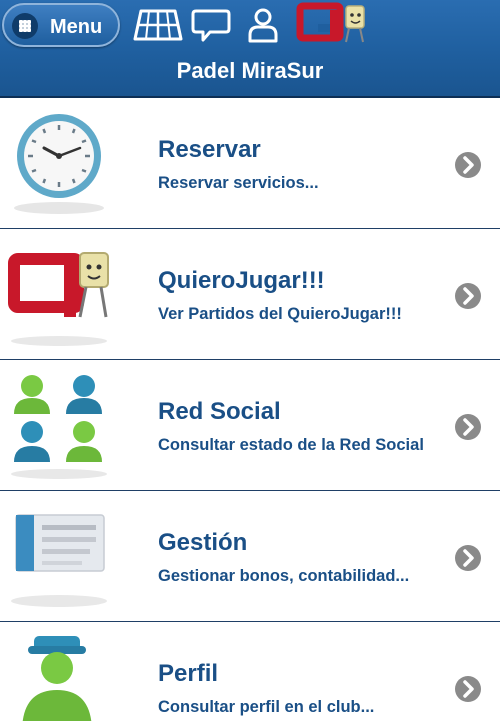 Image resolution: width=500 pixels, height=721 pixels. Describe the element at coordinates (59, 164) in the screenshot. I see `clock-icon` at that location.